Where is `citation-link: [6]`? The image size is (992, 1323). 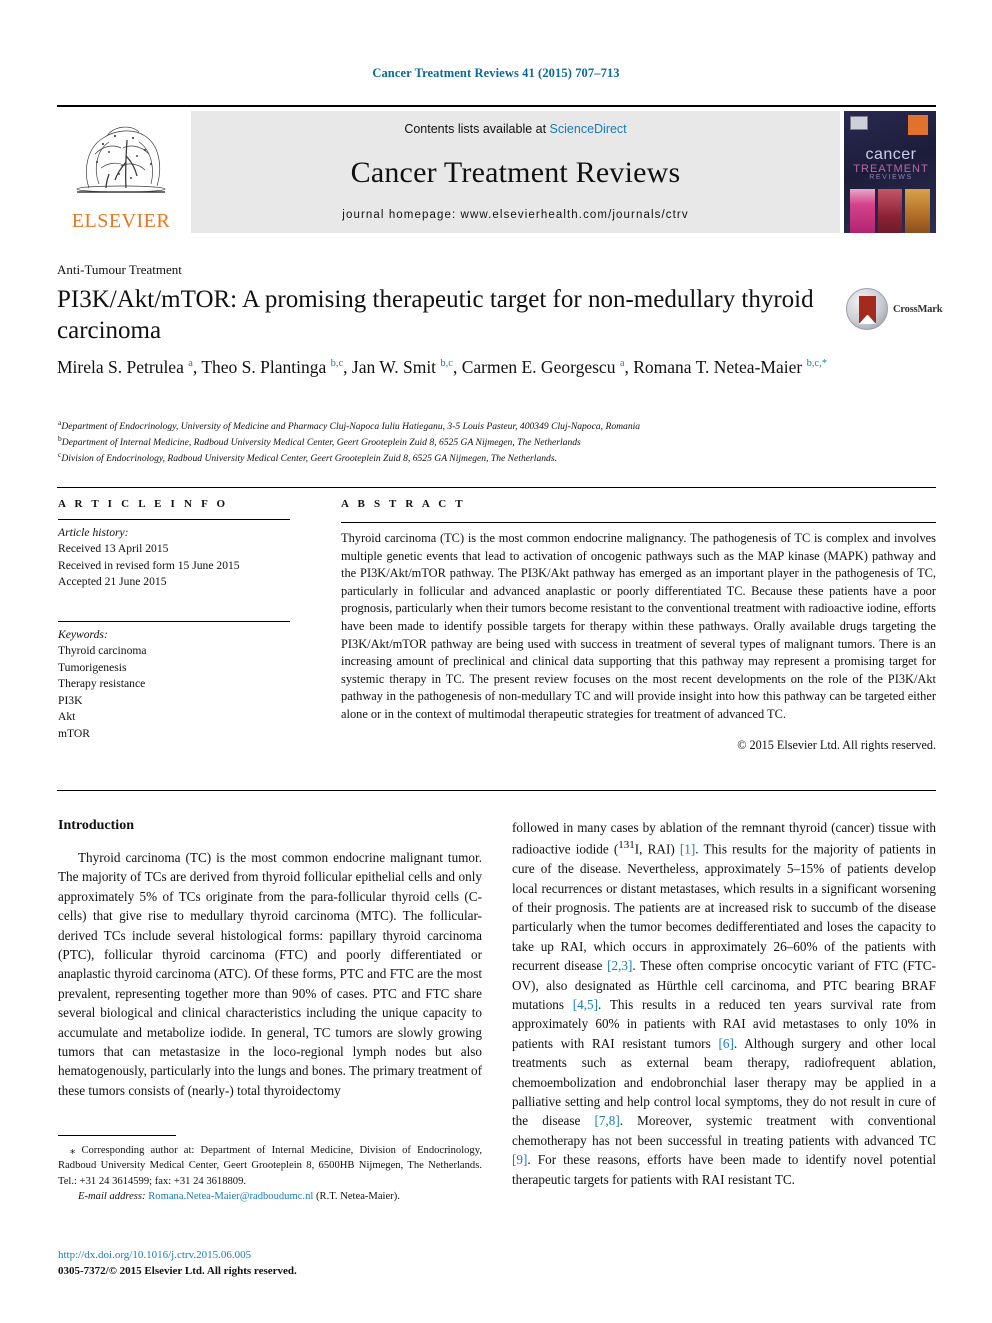 citation-link: [6] is located at coordinates (725, 1043).